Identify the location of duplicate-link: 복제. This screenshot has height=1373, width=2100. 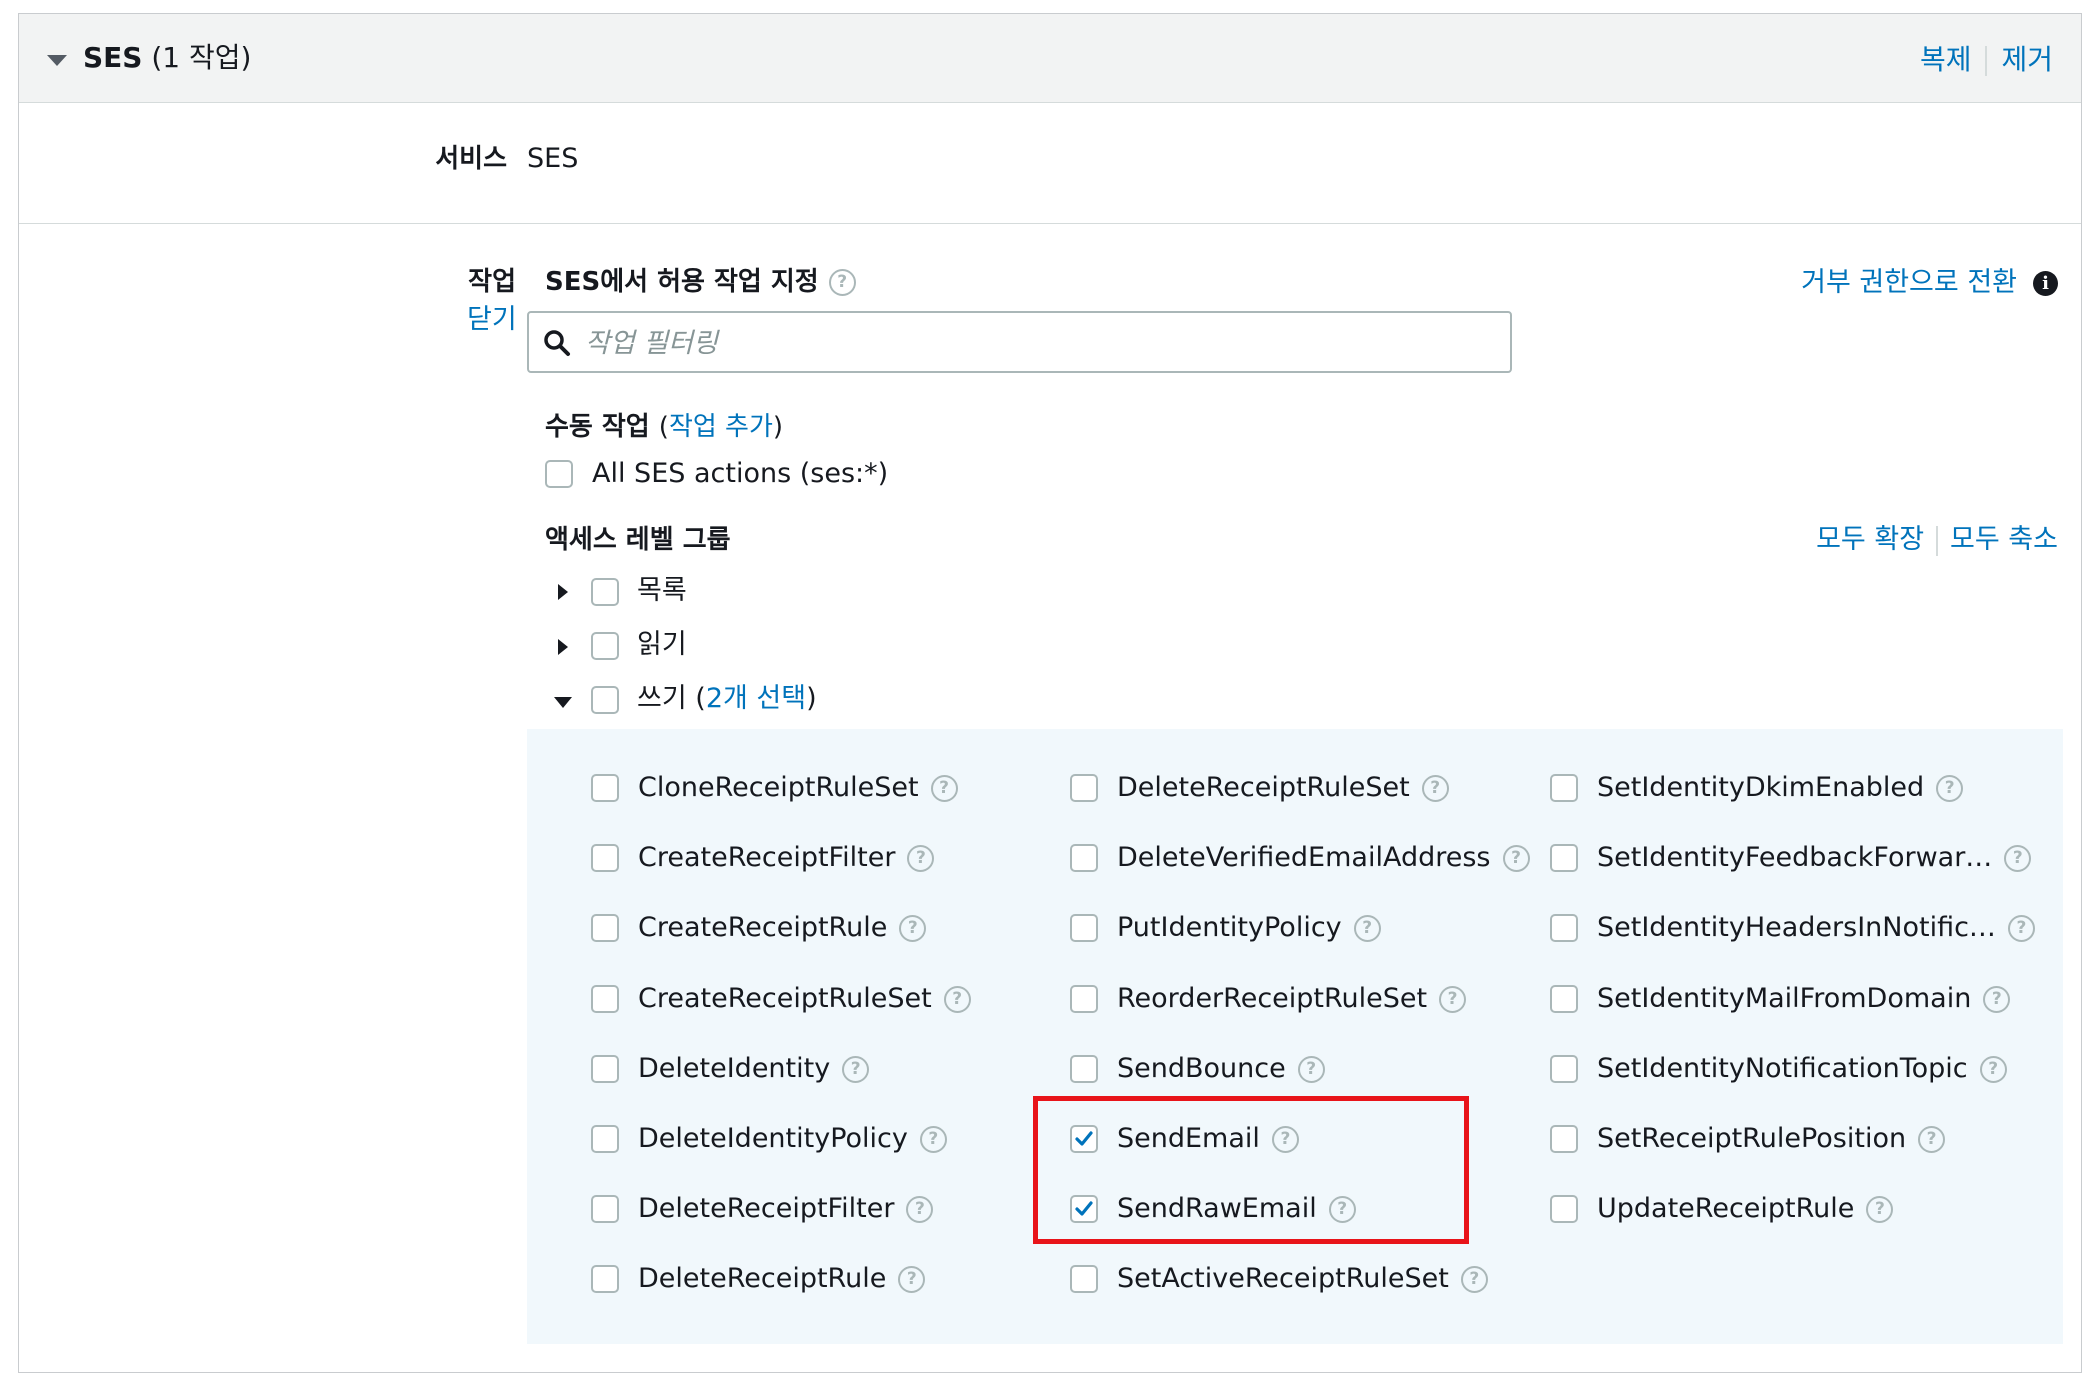
(1946, 59).